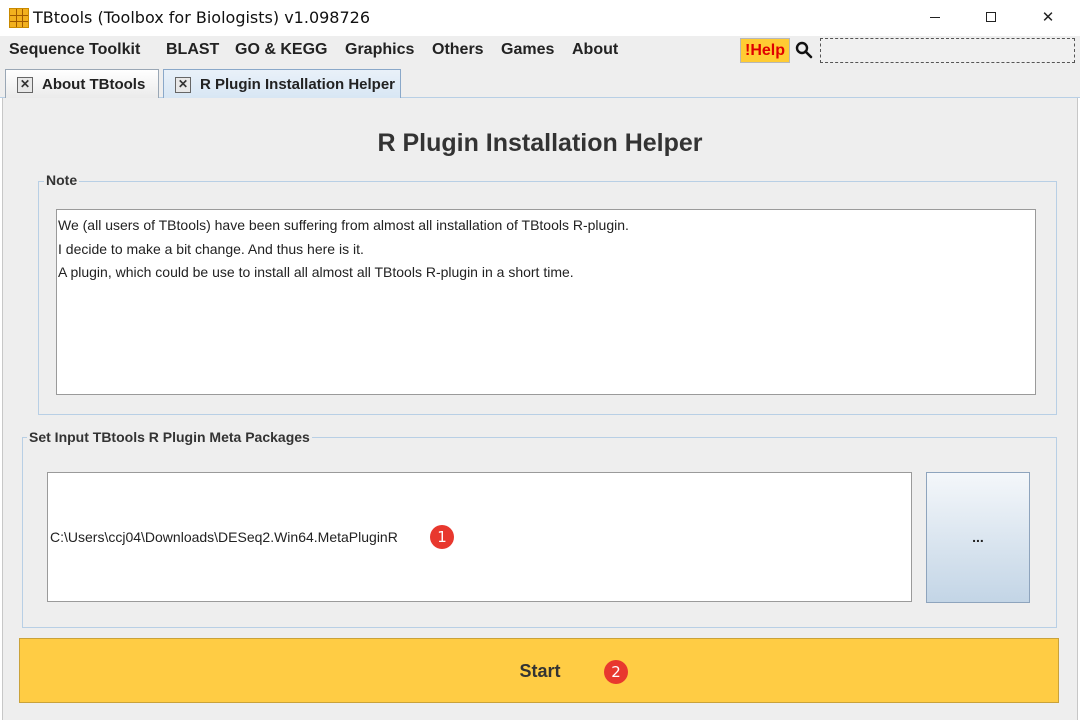 This screenshot has width=1080, height=723. What do you see at coordinates (169, 437) in the screenshot?
I see `input-group-label: Set Input TBtools R Plugin Meta Packages` at bounding box center [169, 437].